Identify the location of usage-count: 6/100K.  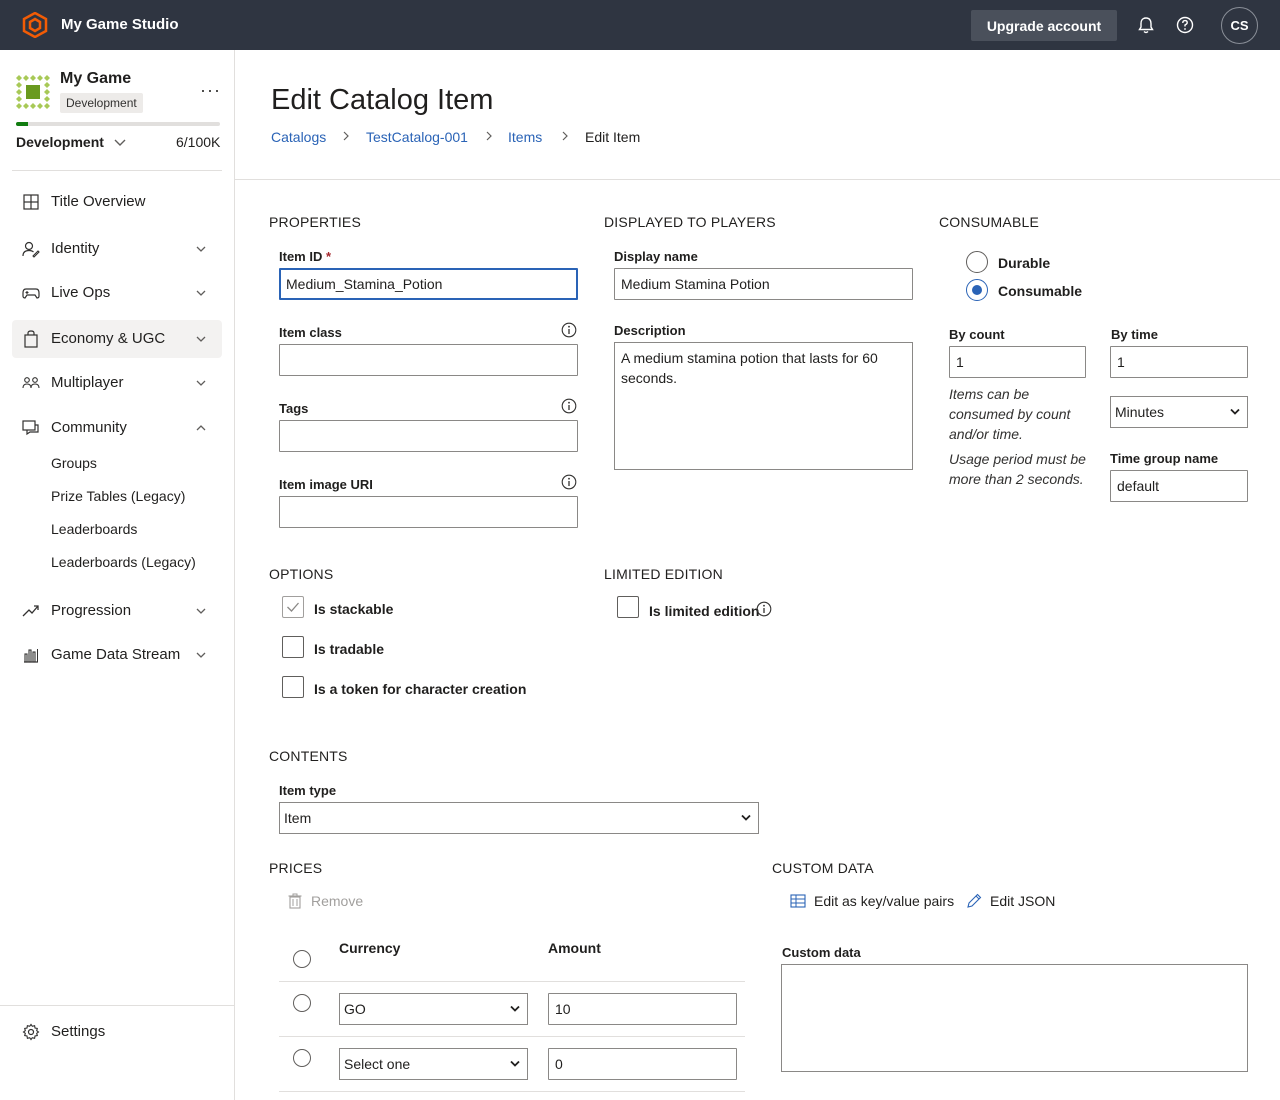
(198, 142).